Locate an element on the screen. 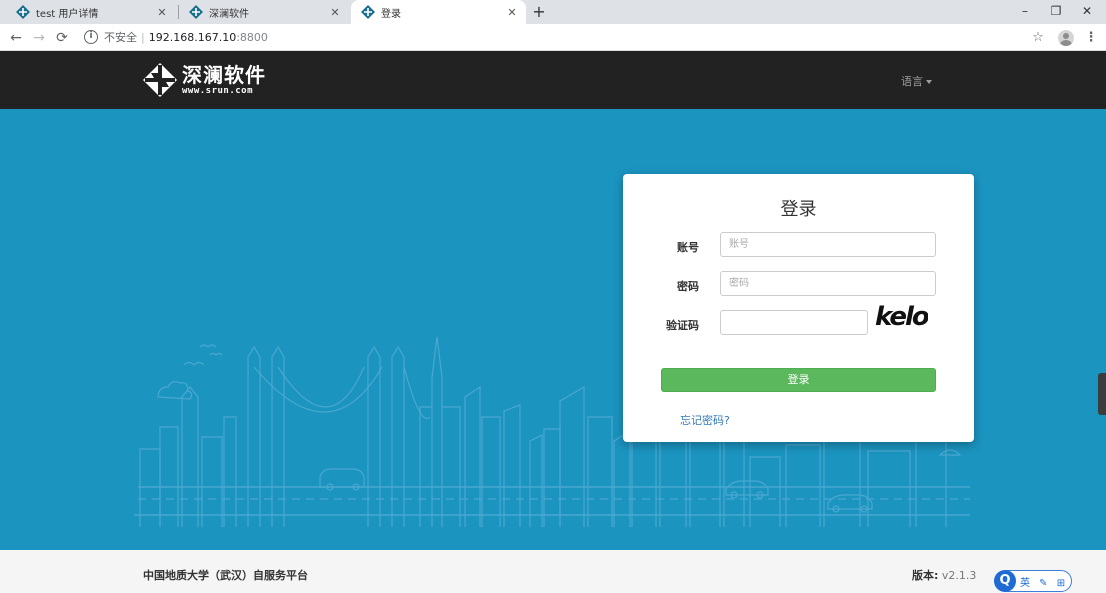 Image resolution: width=1106 pixels, height=593 pixels. minimize-window-button: – is located at coordinates (1025, 12).